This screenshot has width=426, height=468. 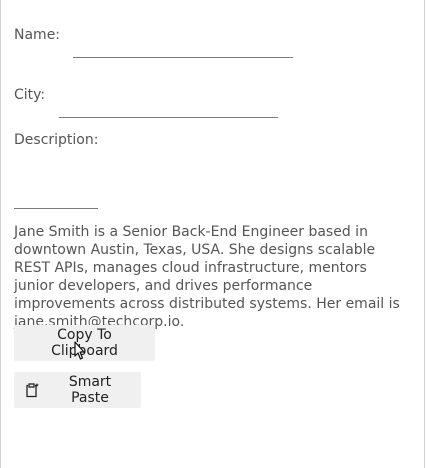 I want to click on copy-button-label: Copy To Clipboard, so click(x=84, y=343).